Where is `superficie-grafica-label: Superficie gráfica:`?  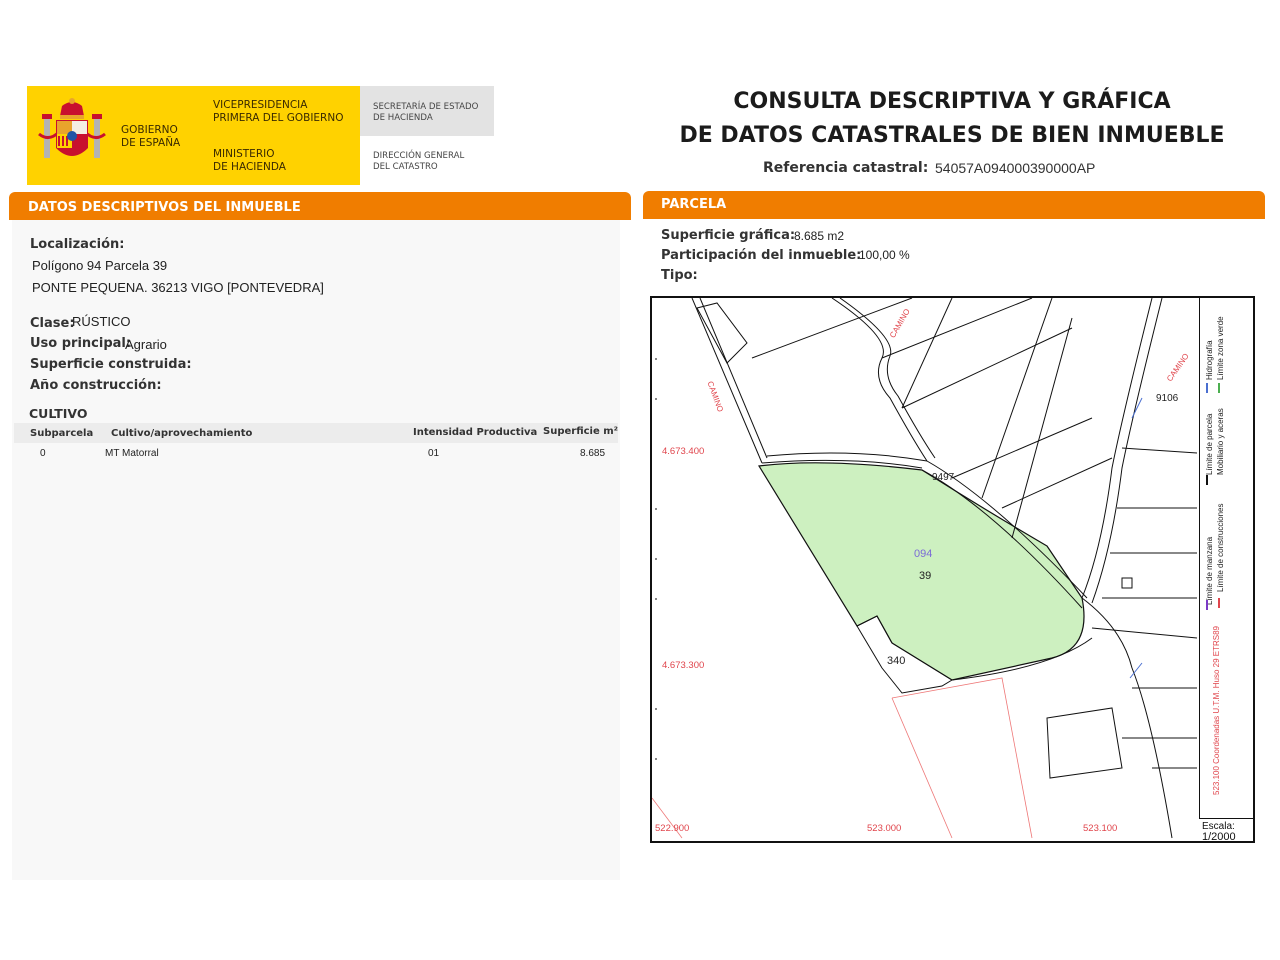
superficie-grafica-label: Superficie gráfica: is located at coordinates (728, 235).